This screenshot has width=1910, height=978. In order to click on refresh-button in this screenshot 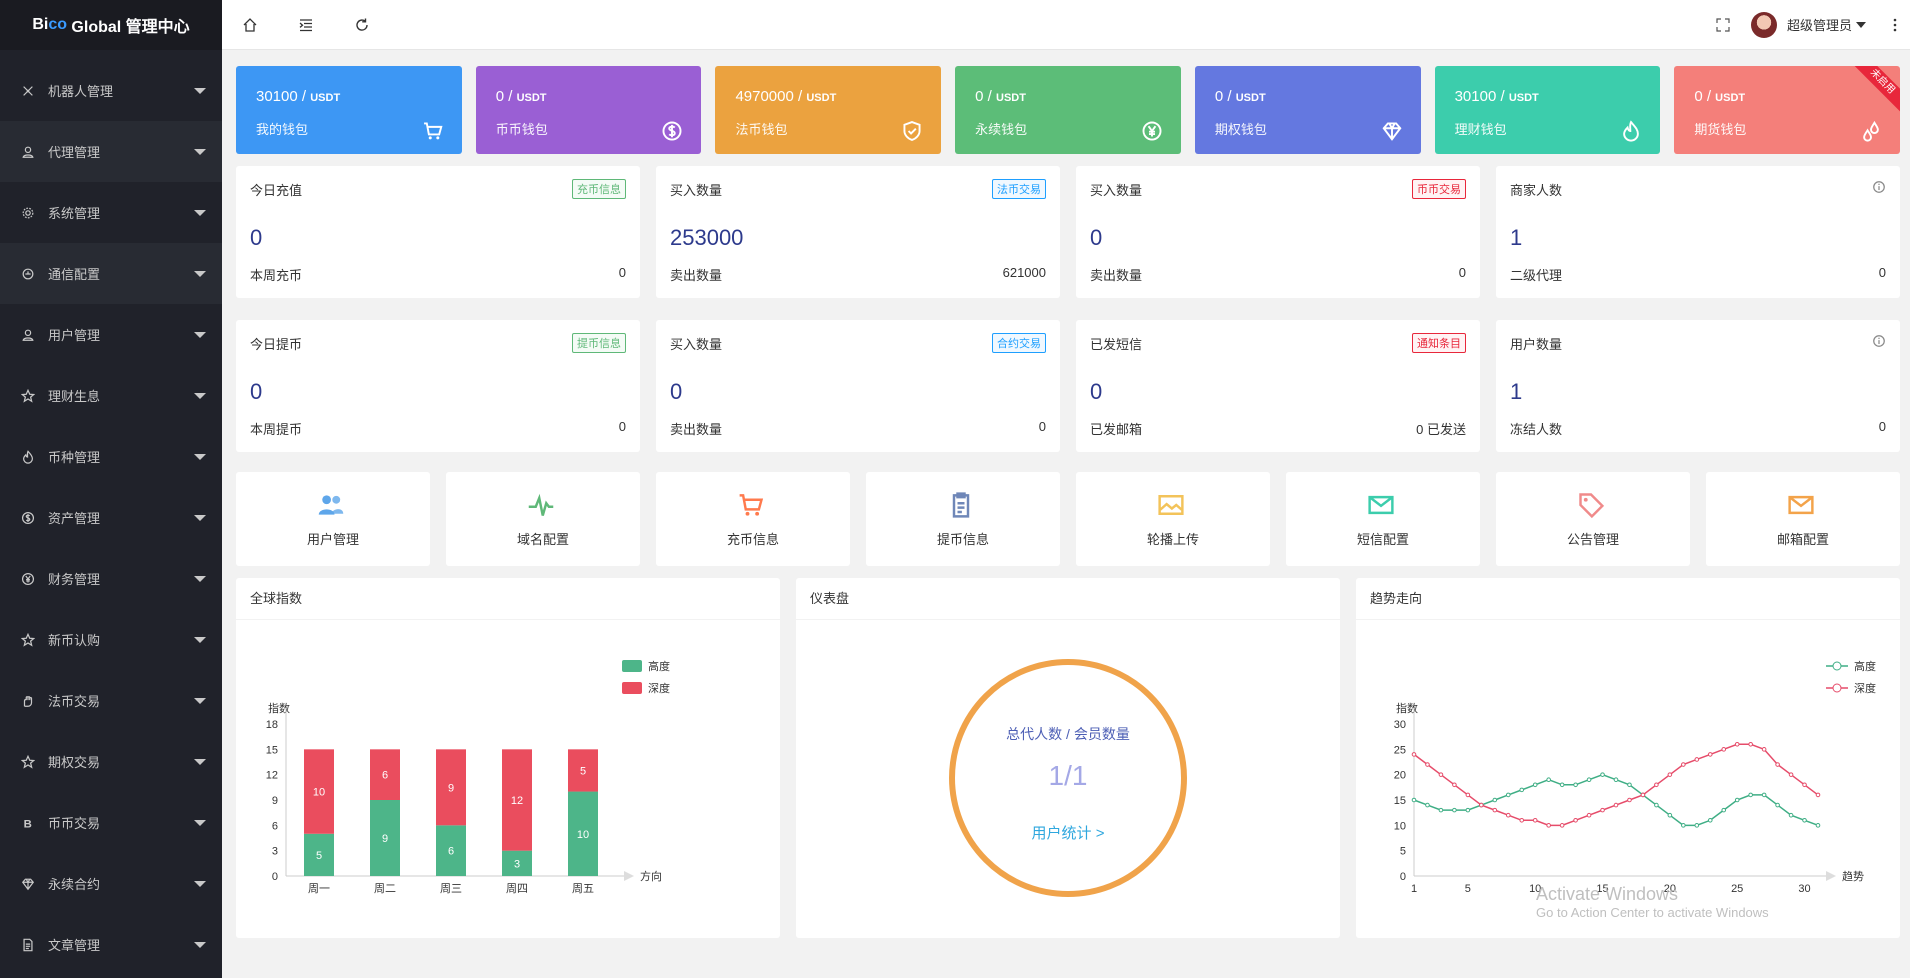, I will do `click(362, 25)`.